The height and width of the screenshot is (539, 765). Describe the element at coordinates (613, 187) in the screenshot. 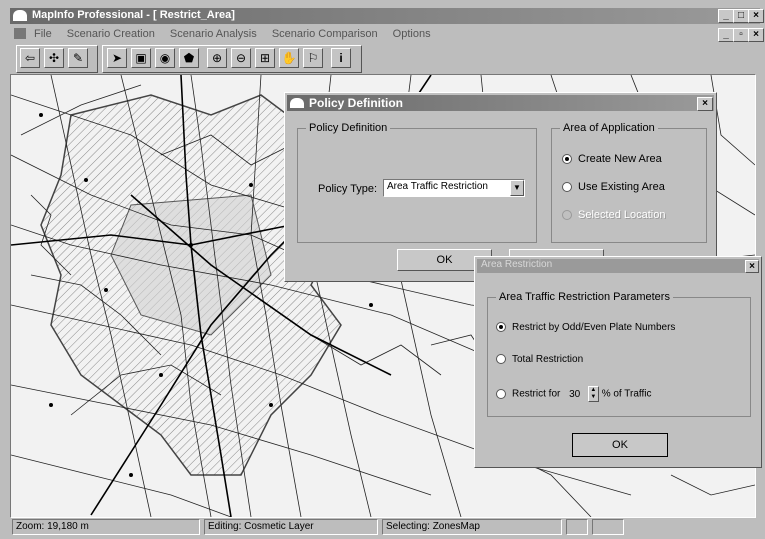

I see `use-existing-area-option: Use Existing Area` at that location.